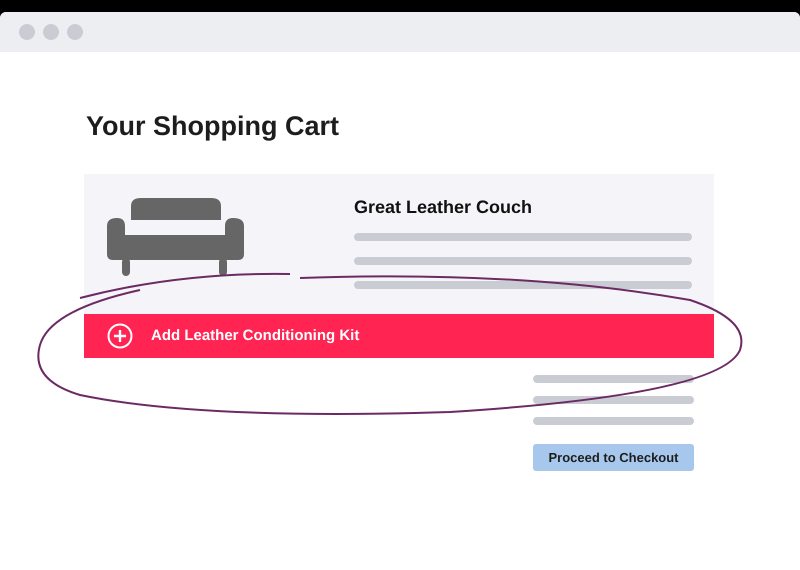  I want to click on couch-icon, so click(175, 237).